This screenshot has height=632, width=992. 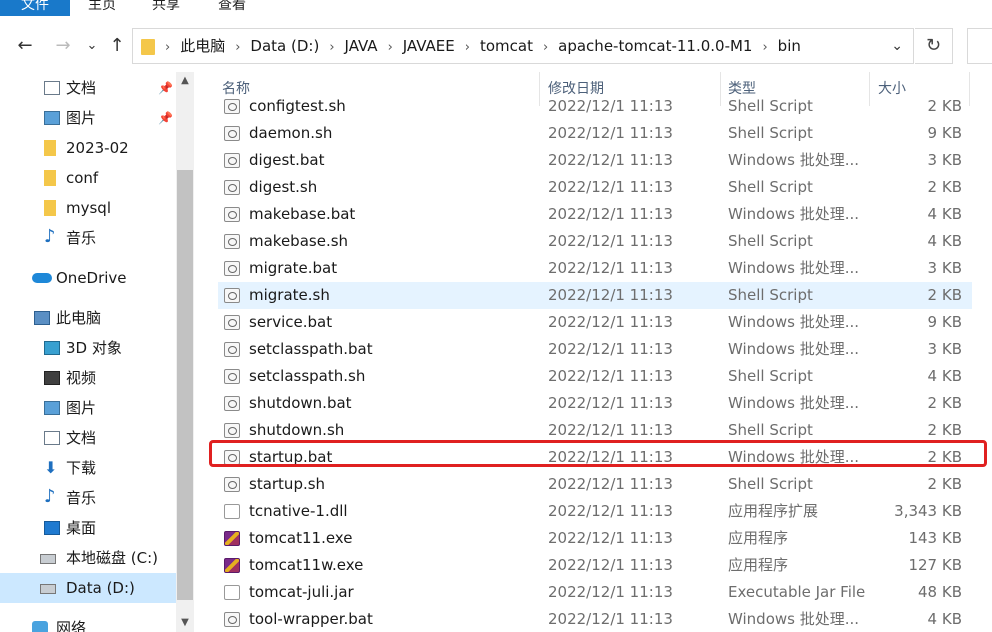 I want to click on scroll-up-icon: ▲, so click(x=185, y=81).